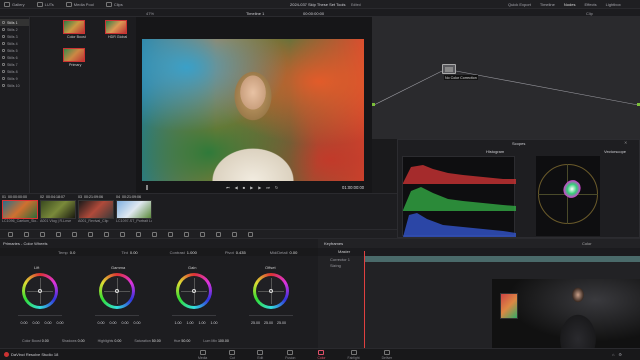 This screenshot has height=360, width=640. I want to click on key-icon, so click(218, 234).